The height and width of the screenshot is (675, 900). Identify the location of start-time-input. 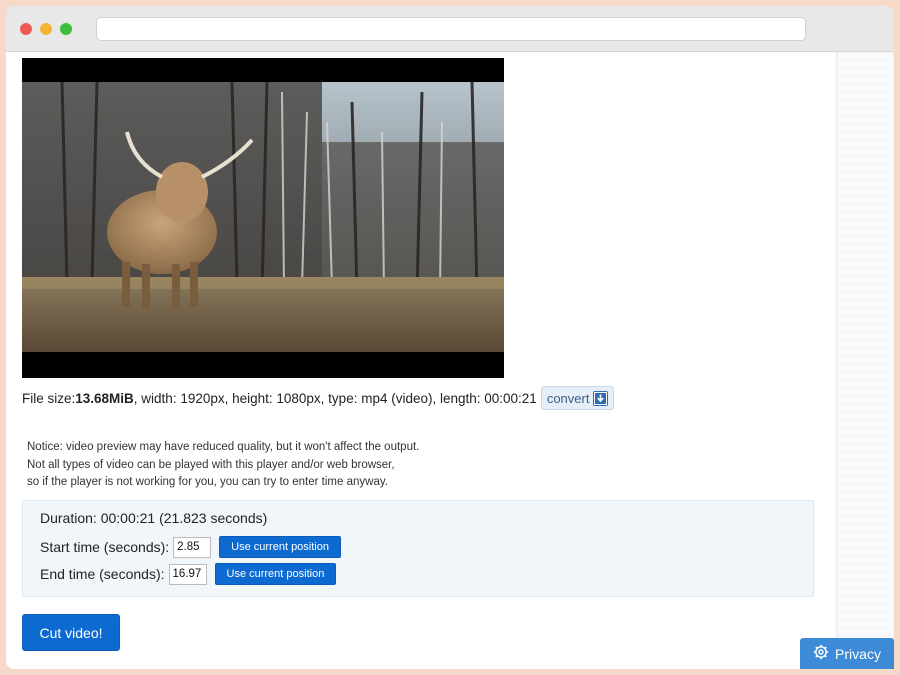
(192, 547).